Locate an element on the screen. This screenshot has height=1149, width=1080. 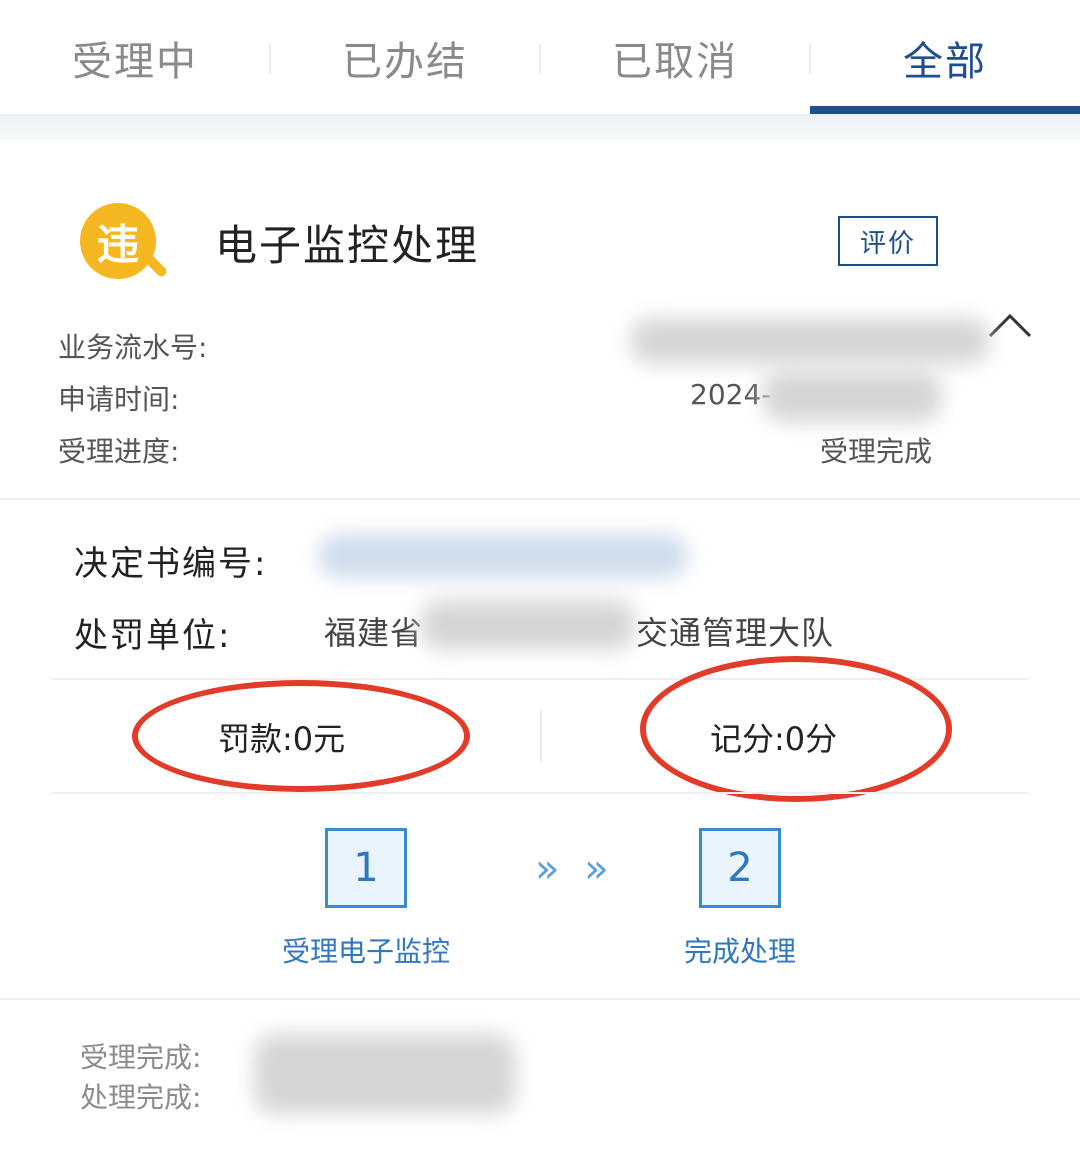
step-2-label: 完成处理 is located at coordinates (740, 951).